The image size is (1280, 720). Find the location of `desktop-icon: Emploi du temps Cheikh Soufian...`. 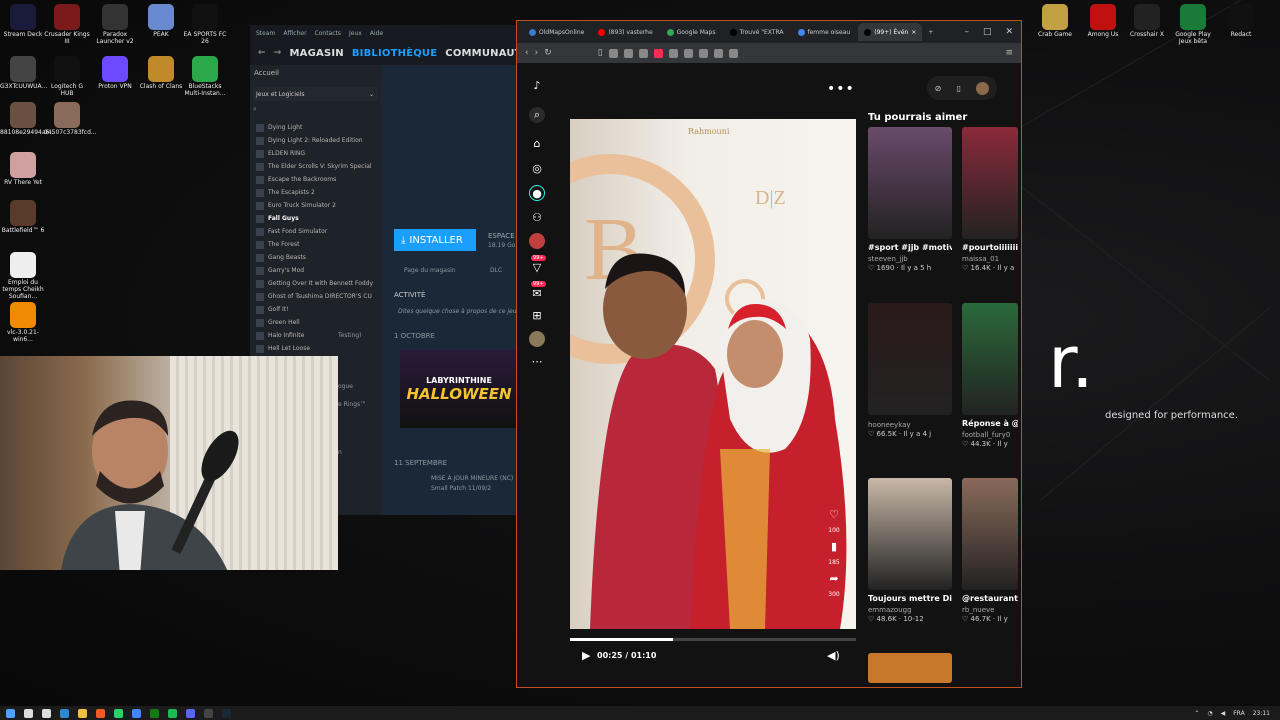

desktop-icon: Emploi du temps Cheikh Soufian... is located at coordinates (23, 276).